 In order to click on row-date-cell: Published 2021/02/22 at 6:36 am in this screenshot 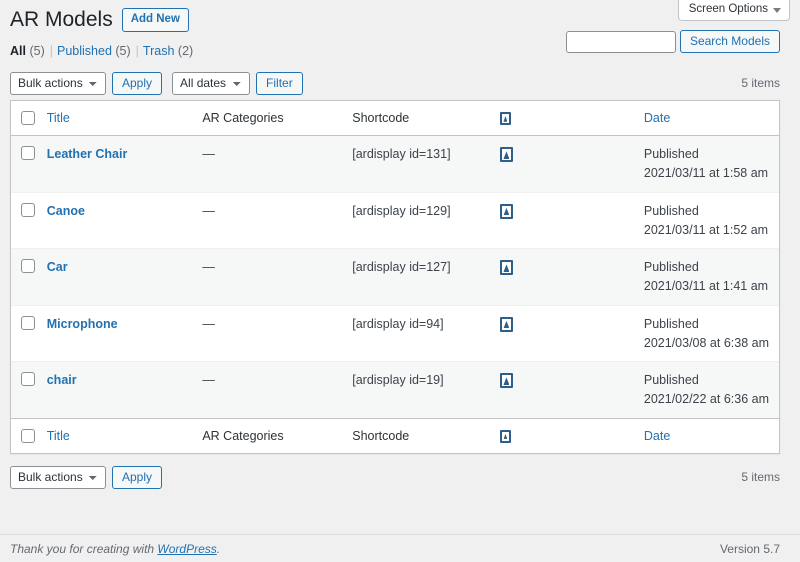, I will do `click(706, 389)`.